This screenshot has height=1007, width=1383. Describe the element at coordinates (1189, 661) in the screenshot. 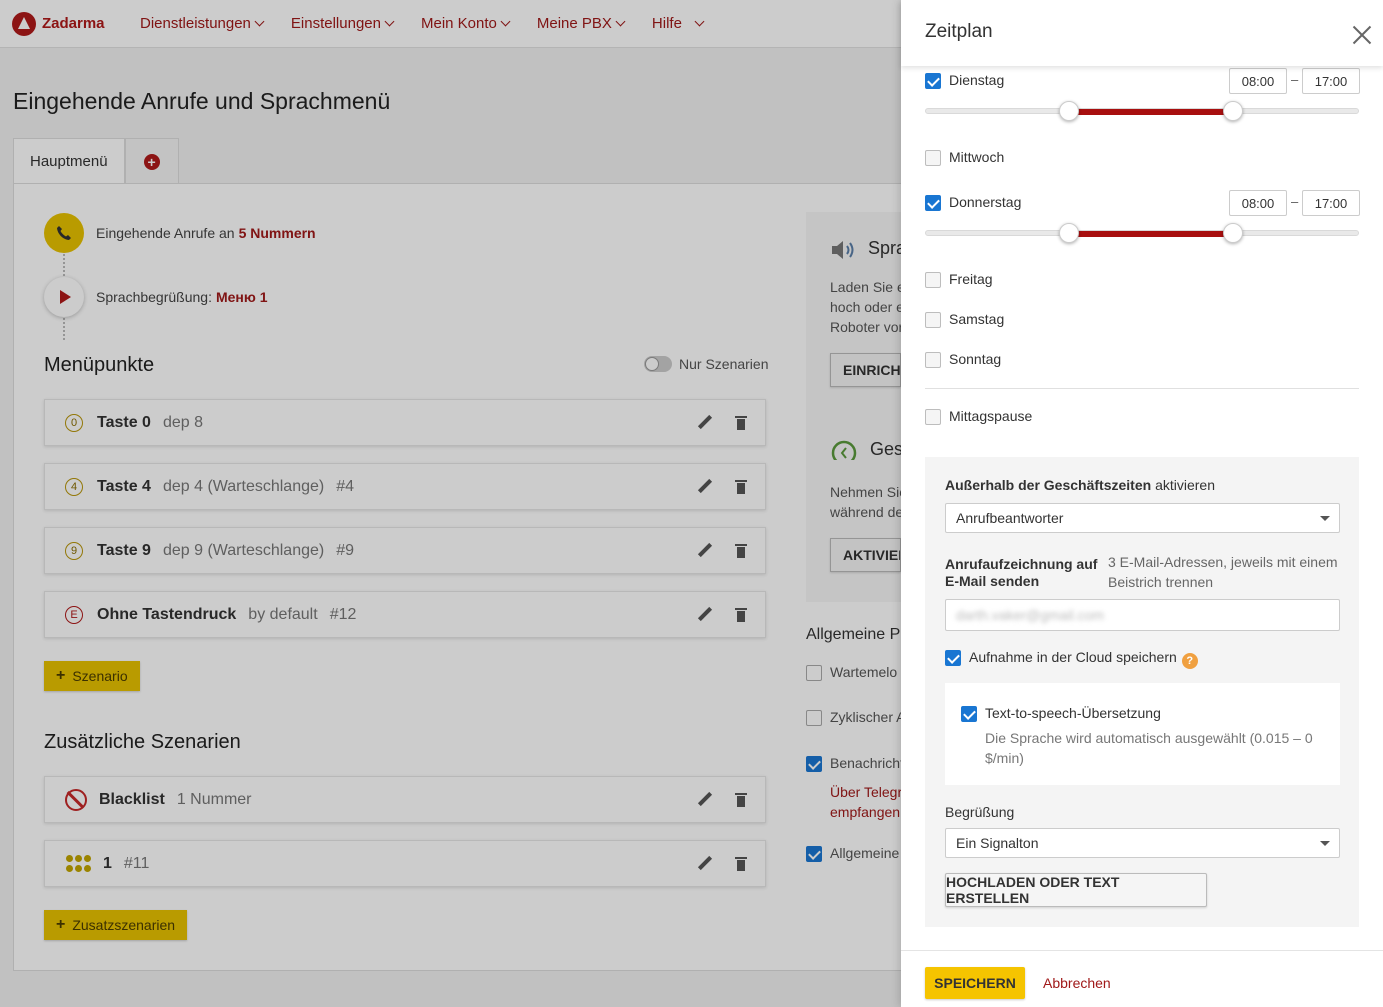

I see `help-icon: ?` at that location.